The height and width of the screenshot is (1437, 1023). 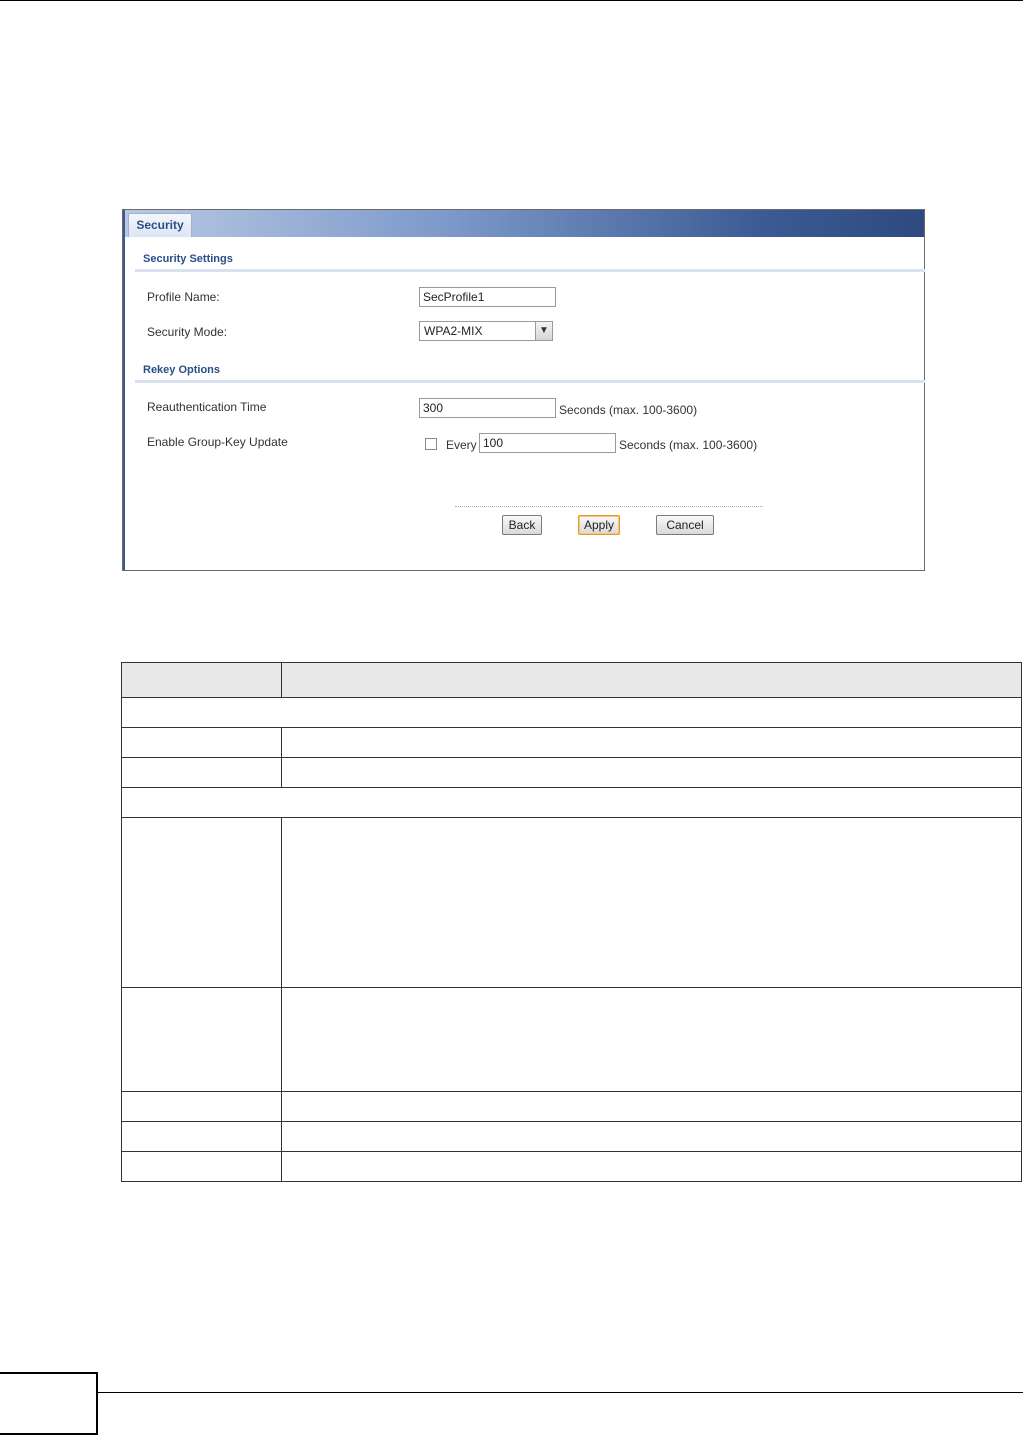 What do you see at coordinates (543, 331) in the screenshot?
I see `chevron-down-icon: ▼` at bounding box center [543, 331].